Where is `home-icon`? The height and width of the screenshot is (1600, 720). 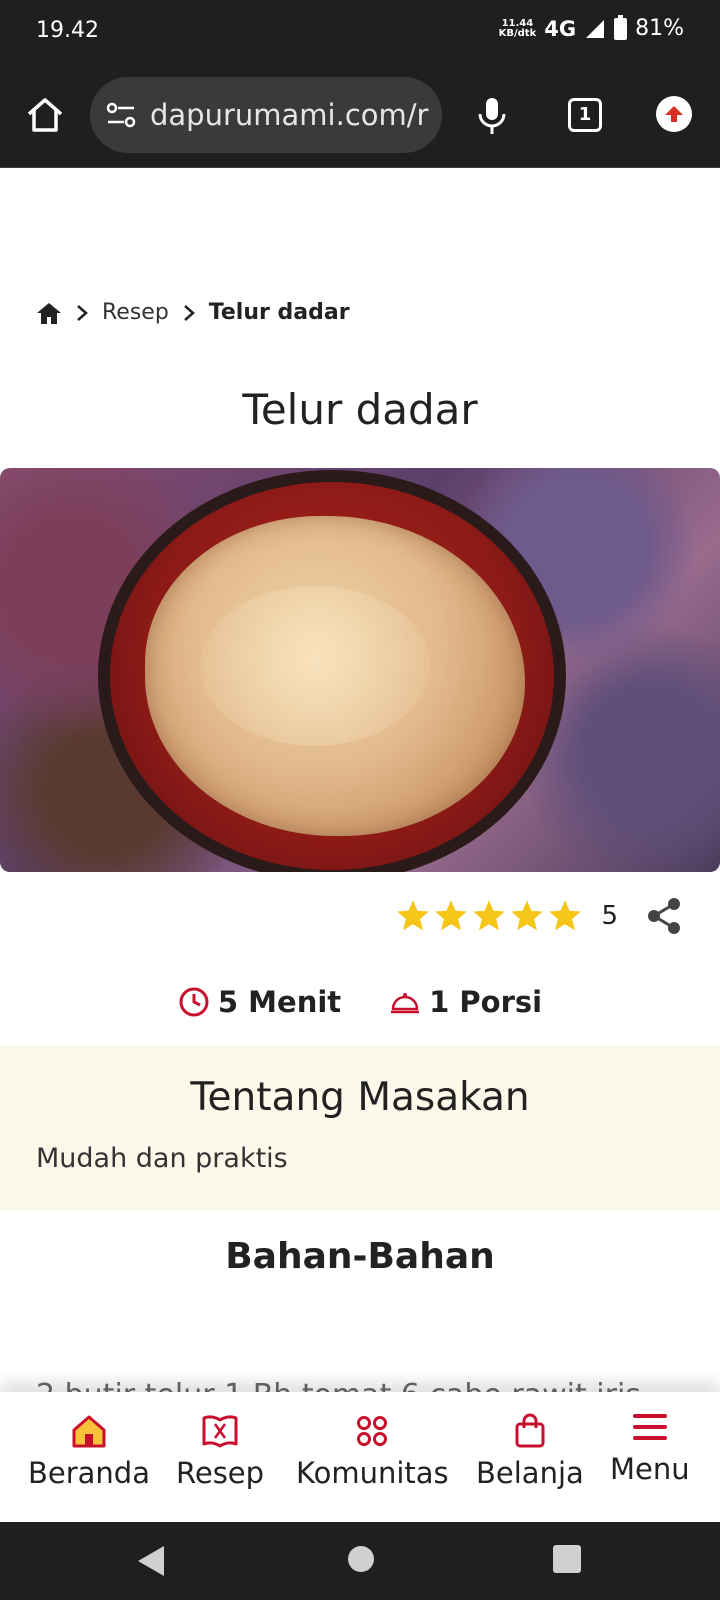
home-icon is located at coordinates (89, 1431).